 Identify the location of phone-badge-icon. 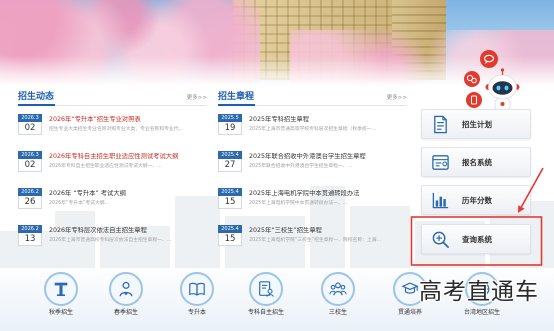
(474, 100).